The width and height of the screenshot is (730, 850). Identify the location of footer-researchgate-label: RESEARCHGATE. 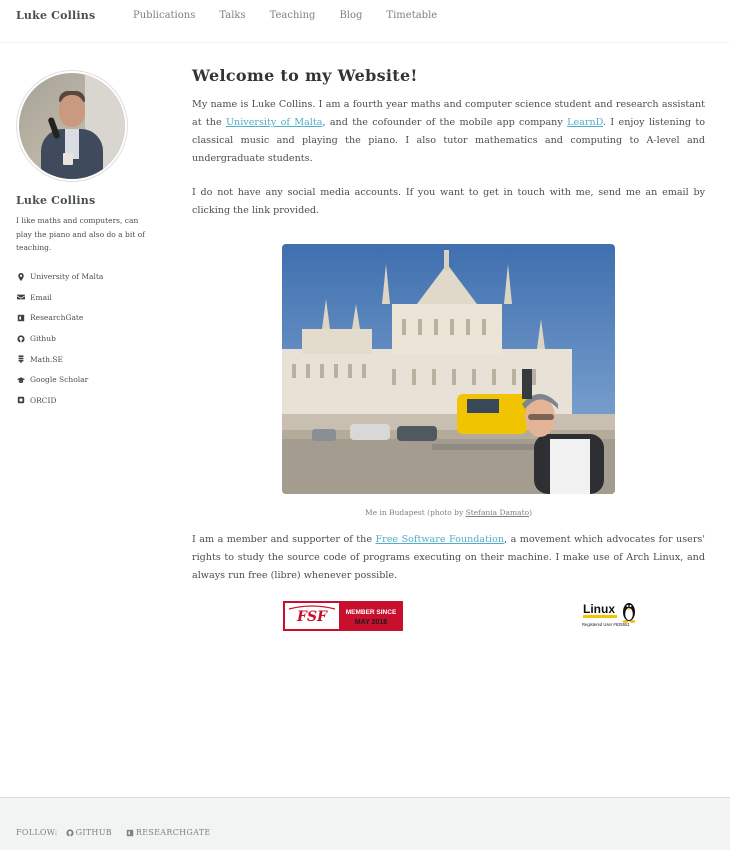
(173, 832).